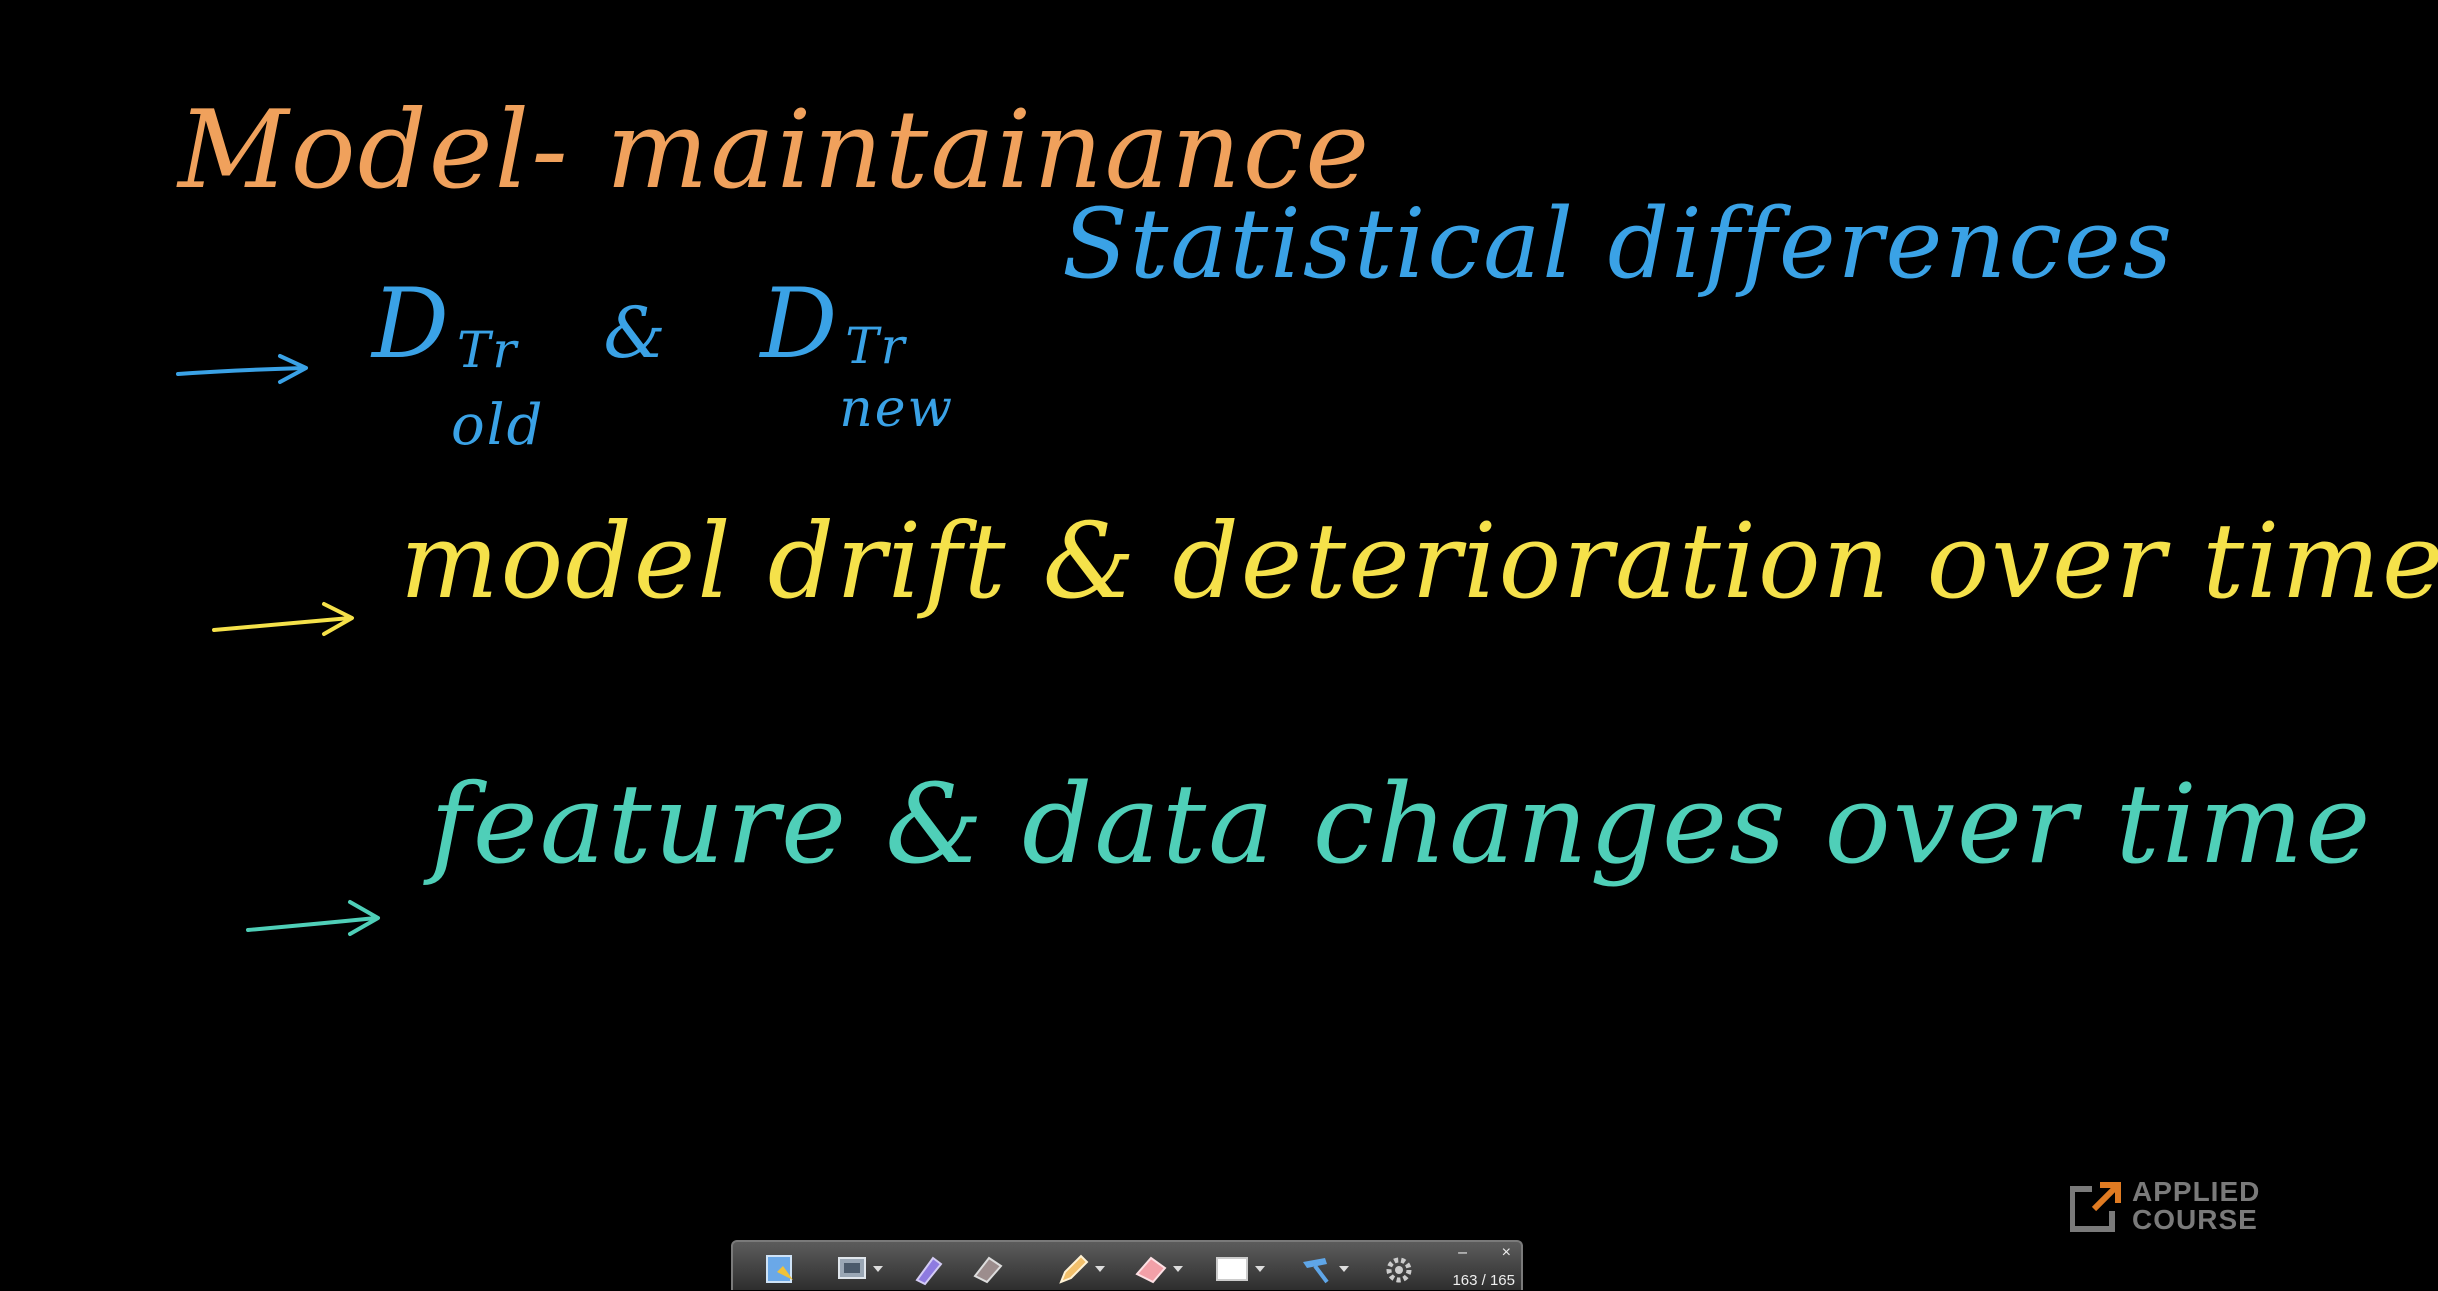 This screenshot has width=2438, height=1291. What do you see at coordinates (497, 425) in the screenshot?
I see `d-old-sub: old` at bounding box center [497, 425].